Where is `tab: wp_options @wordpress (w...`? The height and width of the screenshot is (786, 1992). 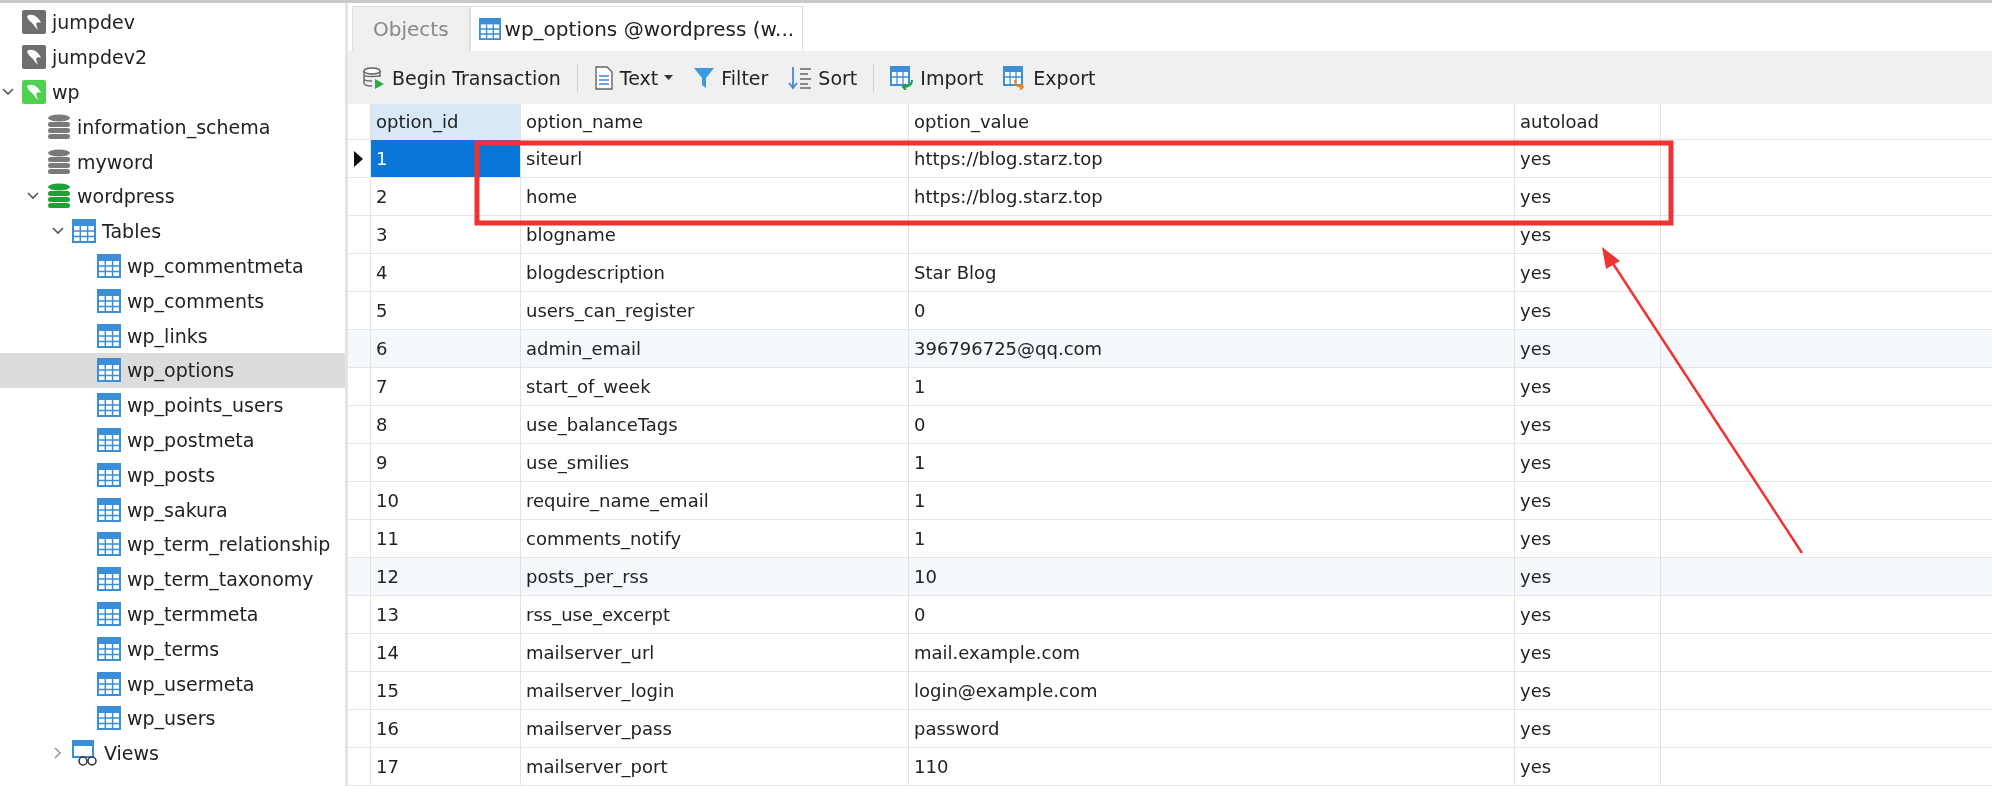 tab: wp_options @wordpress (w... is located at coordinates (636, 29).